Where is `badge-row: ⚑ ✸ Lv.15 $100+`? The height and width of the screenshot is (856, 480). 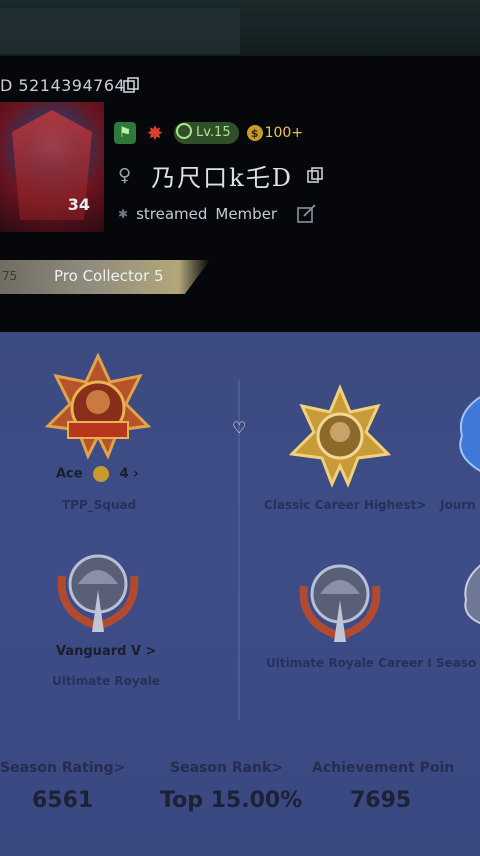
badge-row: ⚑ ✸ Lv.15 $100+ is located at coordinates (208, 133).